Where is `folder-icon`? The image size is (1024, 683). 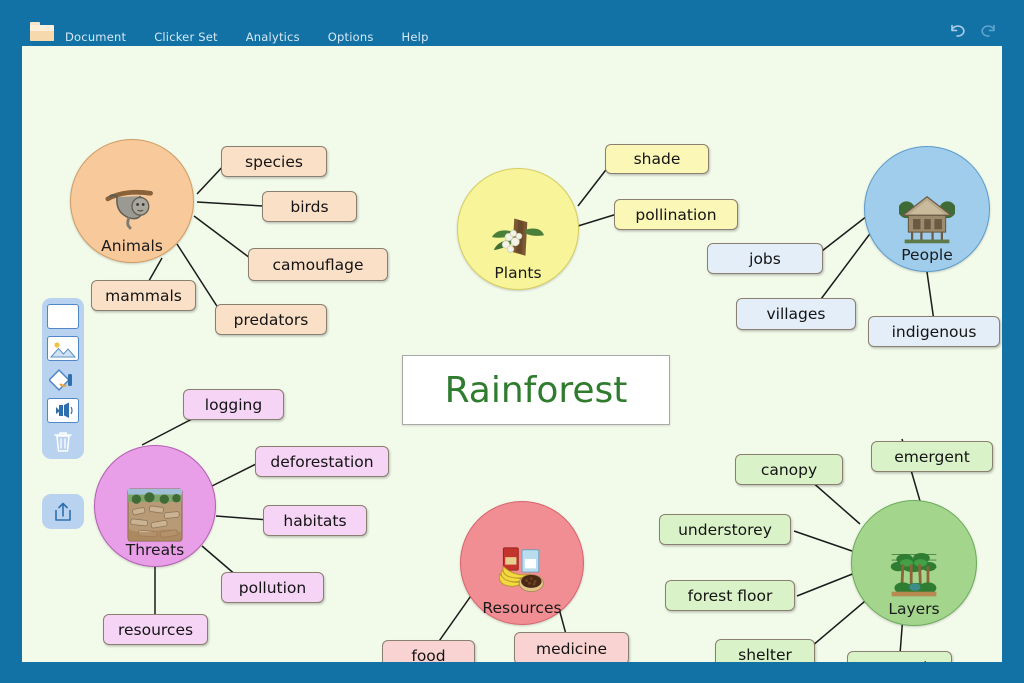
folder-icon is located at coordinates (42, 31).